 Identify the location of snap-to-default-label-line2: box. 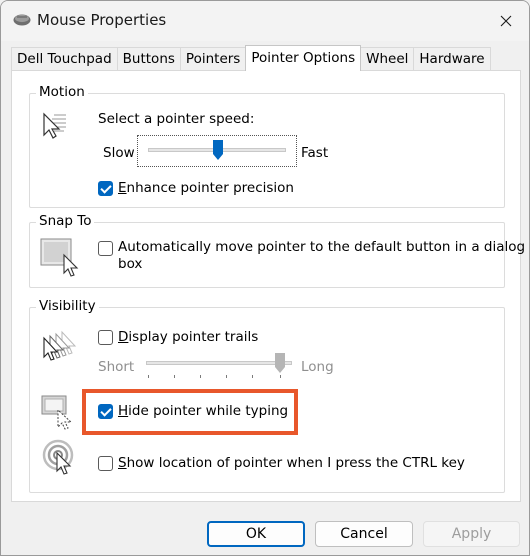
(130, 264).